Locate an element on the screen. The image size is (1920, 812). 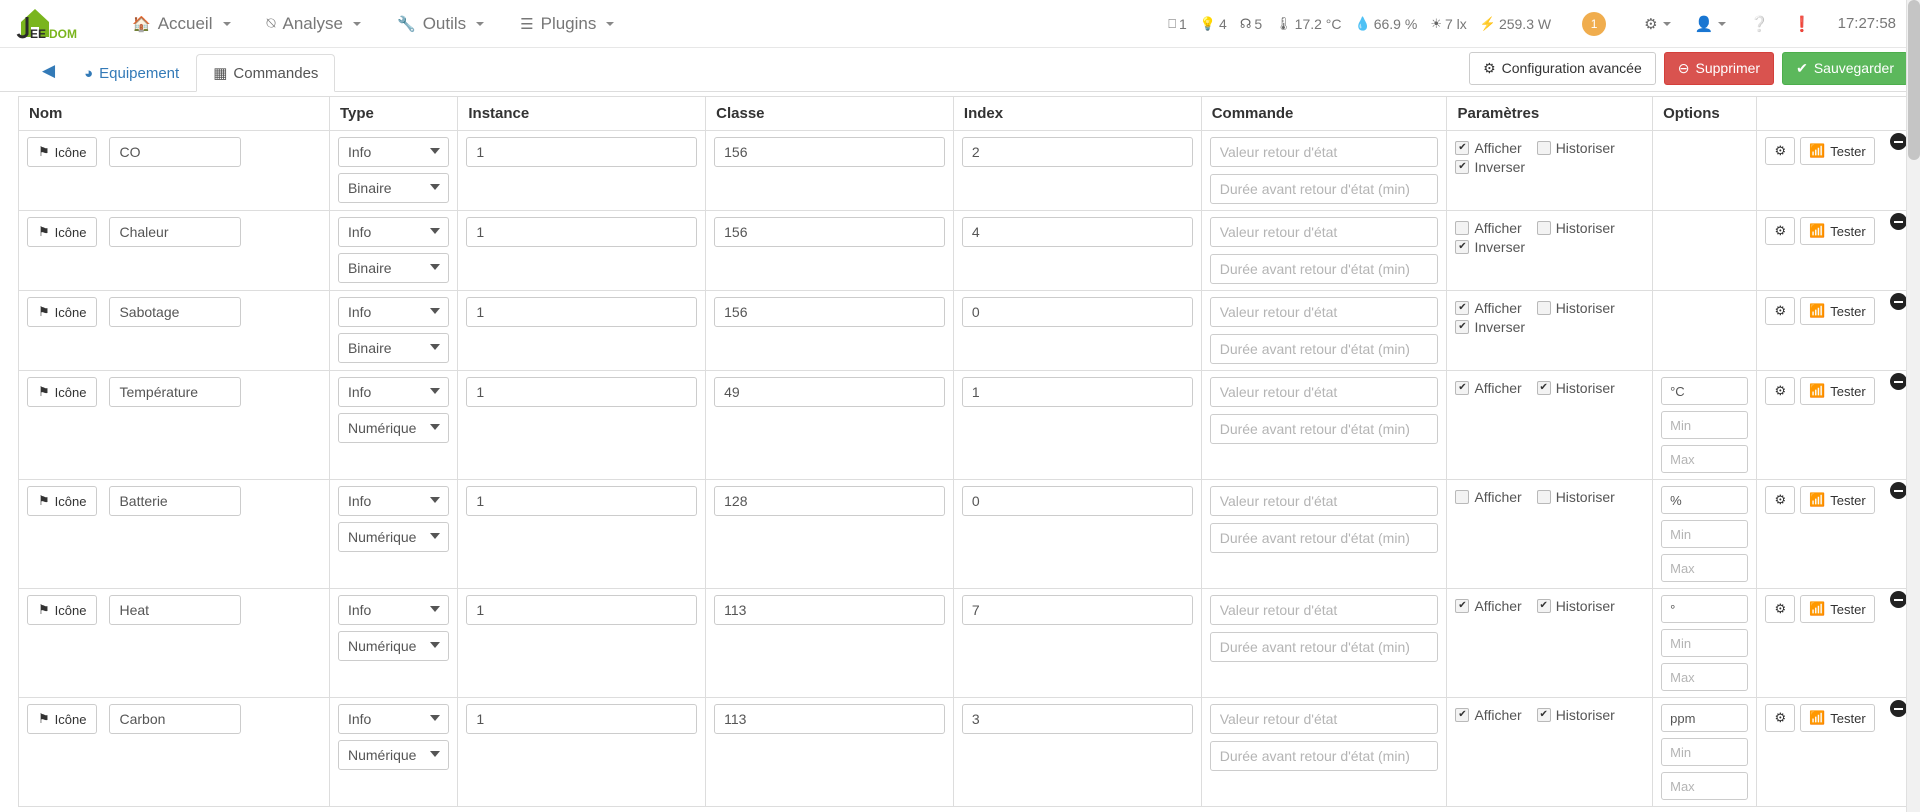
delete-button: ⊖ Supprimer is located at coordinates (1719, 68).